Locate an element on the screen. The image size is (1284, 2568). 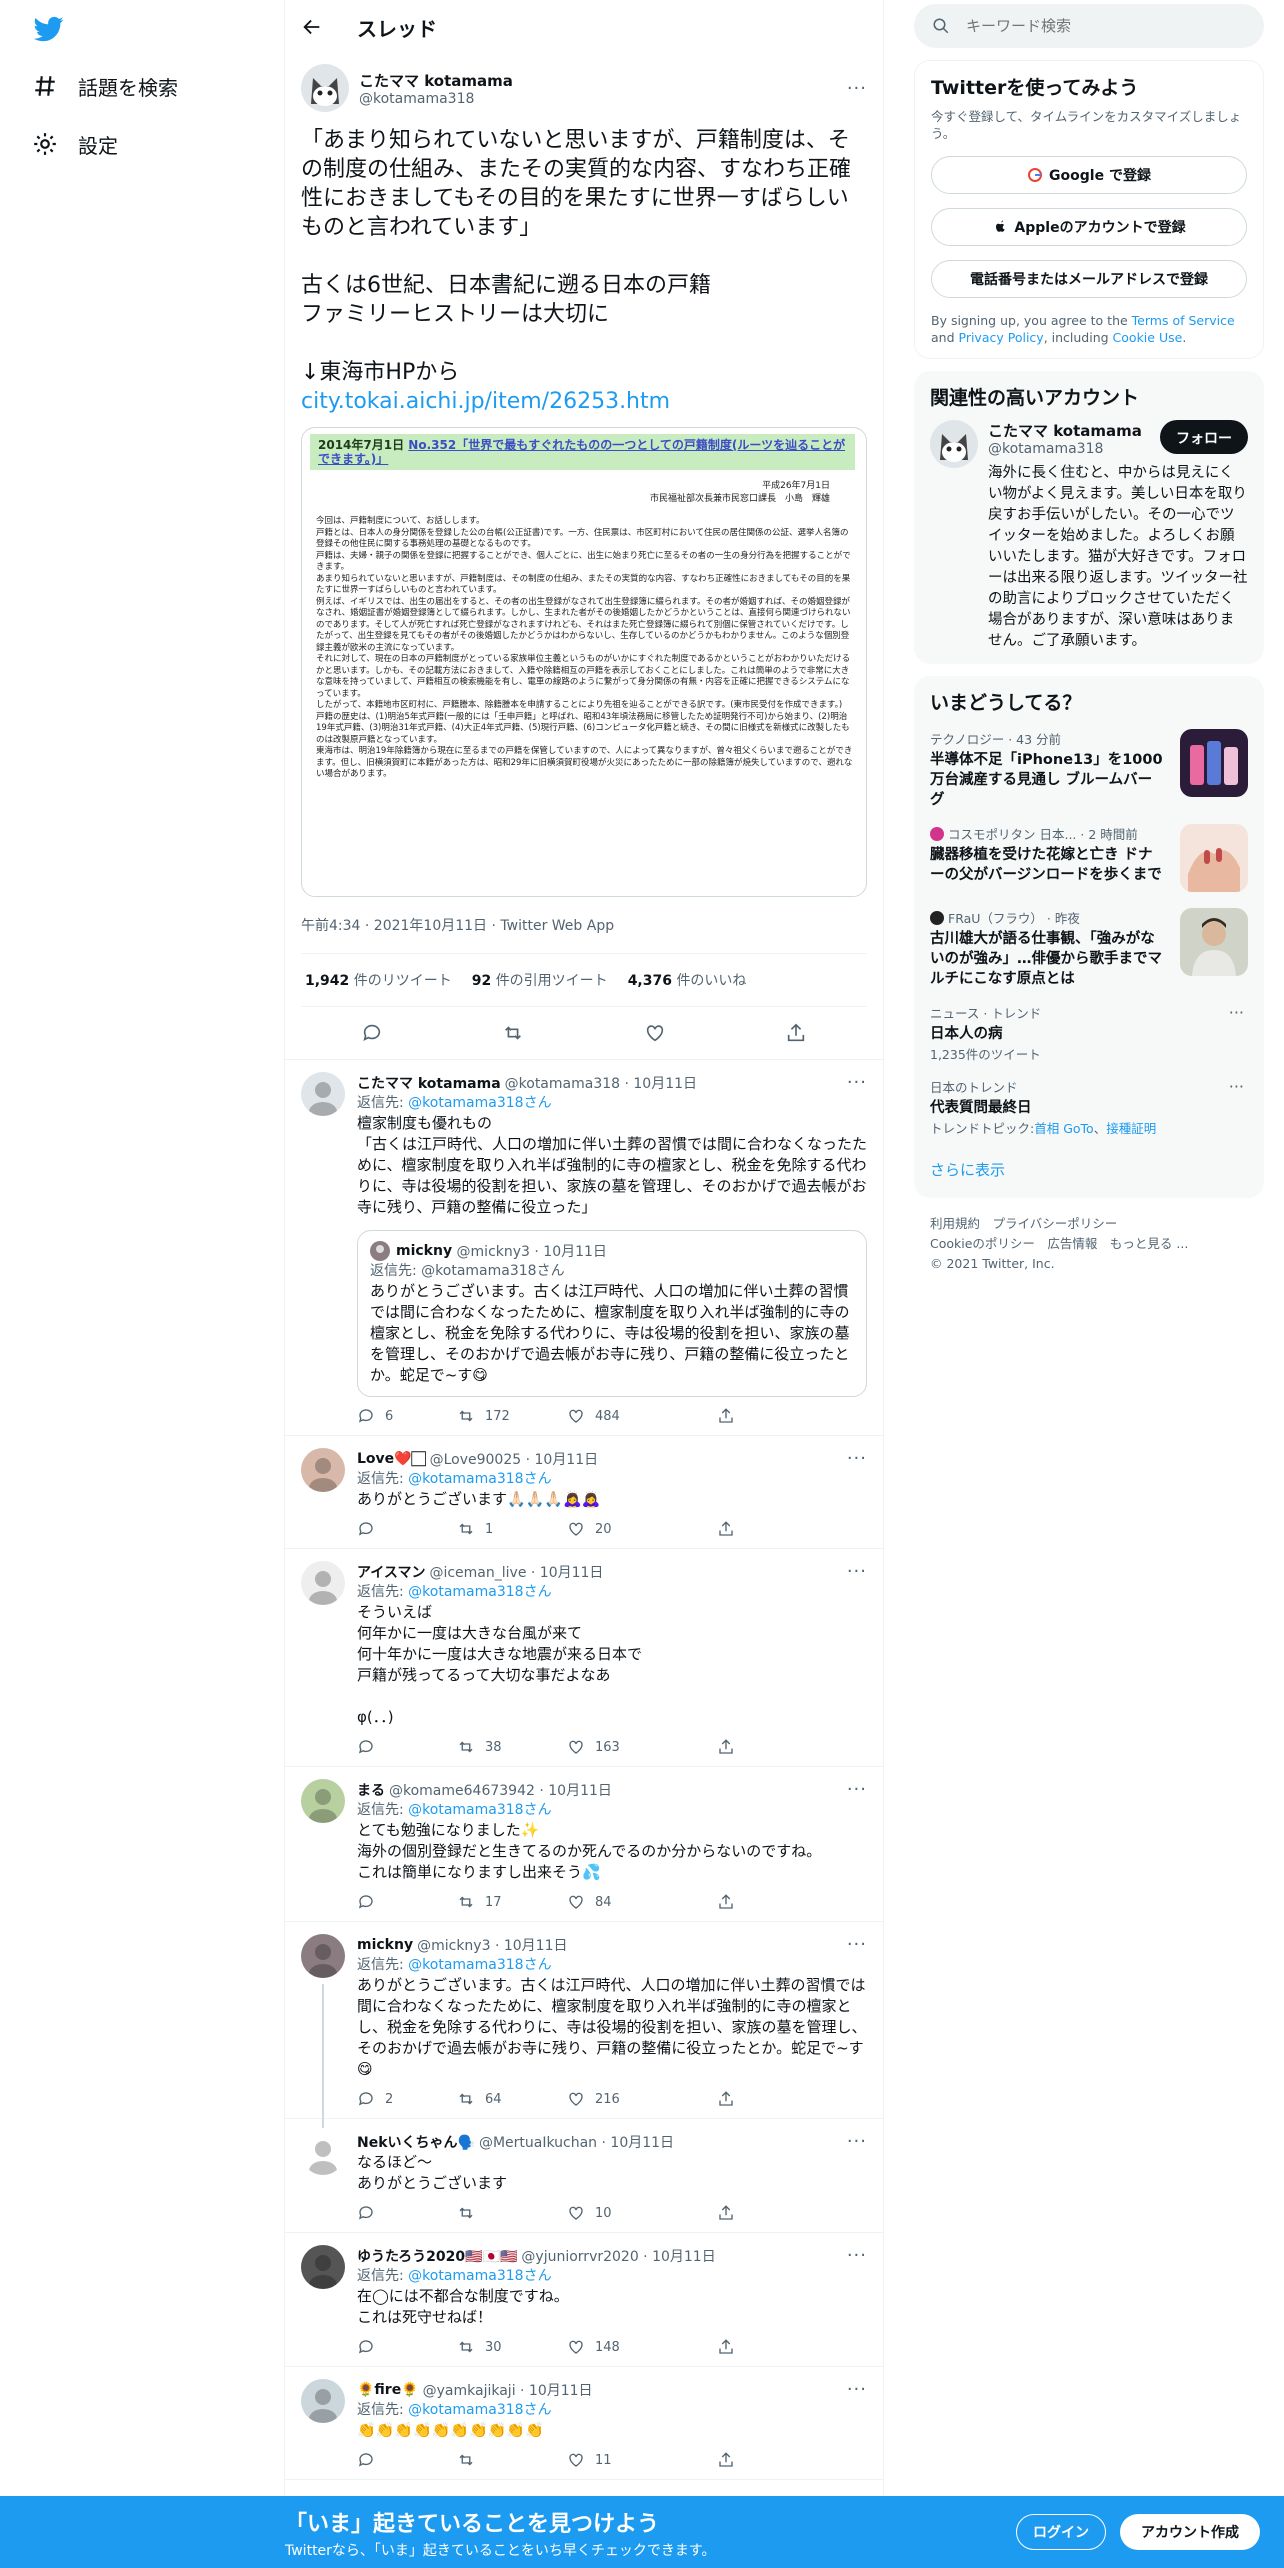
tweet-timestamp: 午前4:34 · 2021年10月11日 · Twitter Web App is located at coordinates (584, 934).